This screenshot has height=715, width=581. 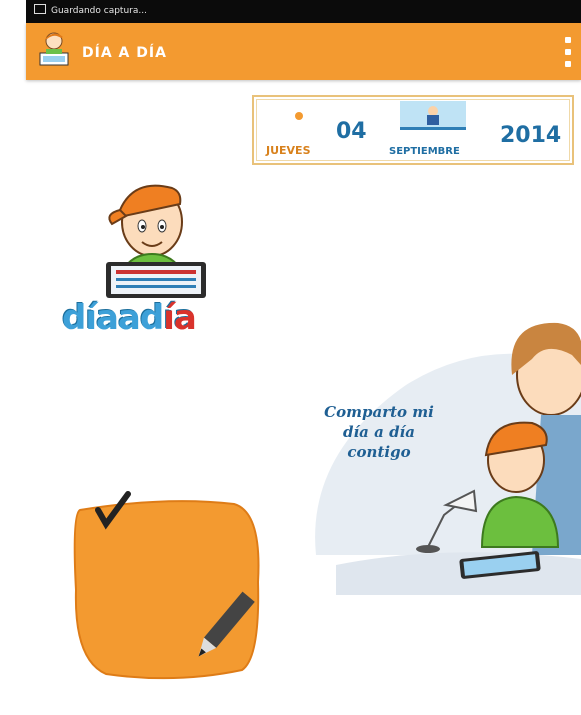 What do you see at coordinates (180, 318) in the screenshot?
I see `brand-accent-text: ía` at bounding box center [180, 318].